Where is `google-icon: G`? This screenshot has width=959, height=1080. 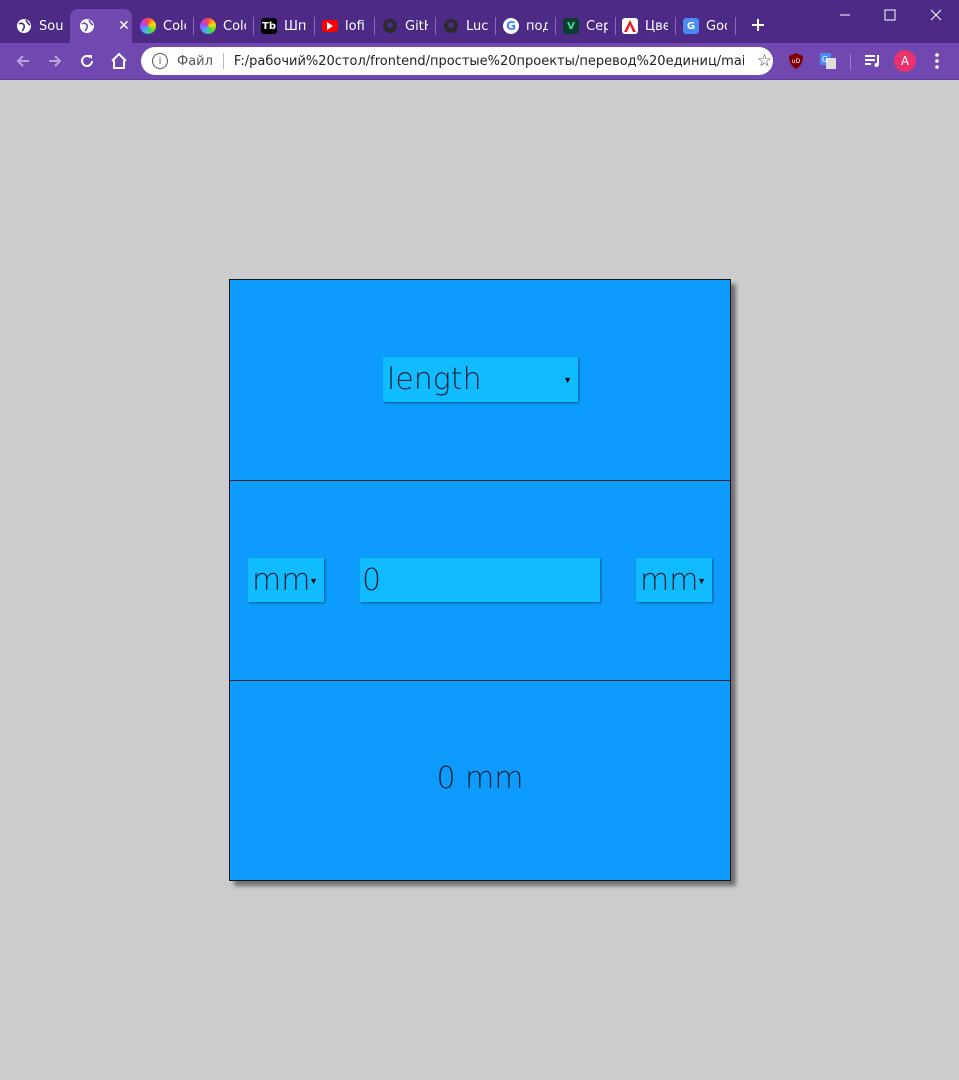
google-icon: G is located at coordinates (511, 26).